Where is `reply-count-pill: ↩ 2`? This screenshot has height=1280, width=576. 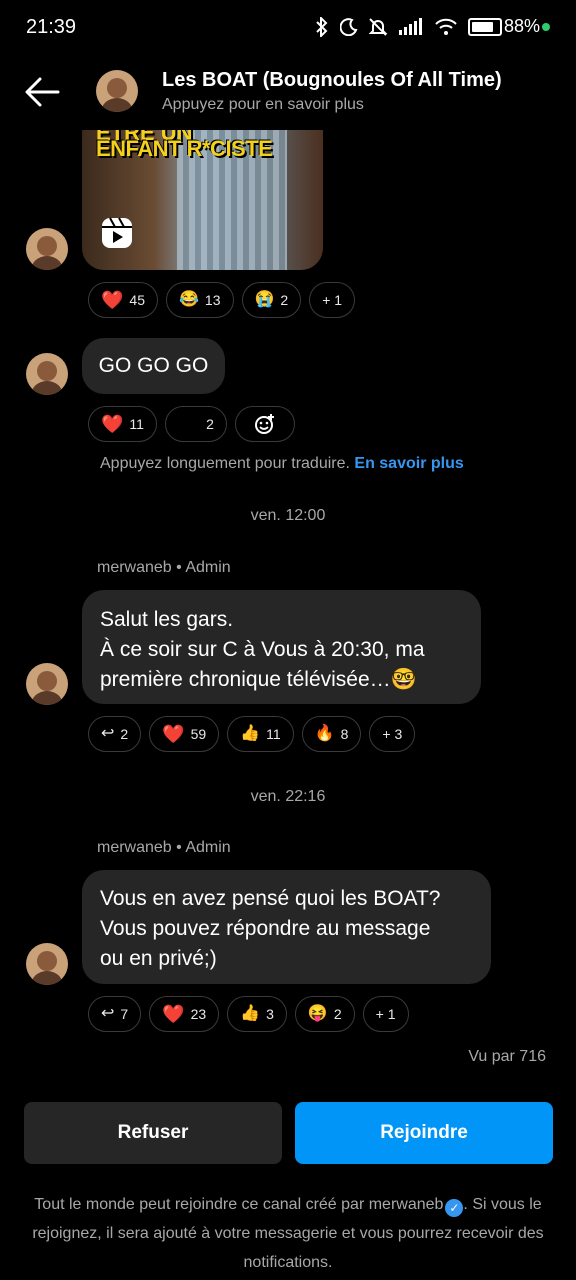
reply-count-pill: ↩ 2 is located at coordinates (115, 734).